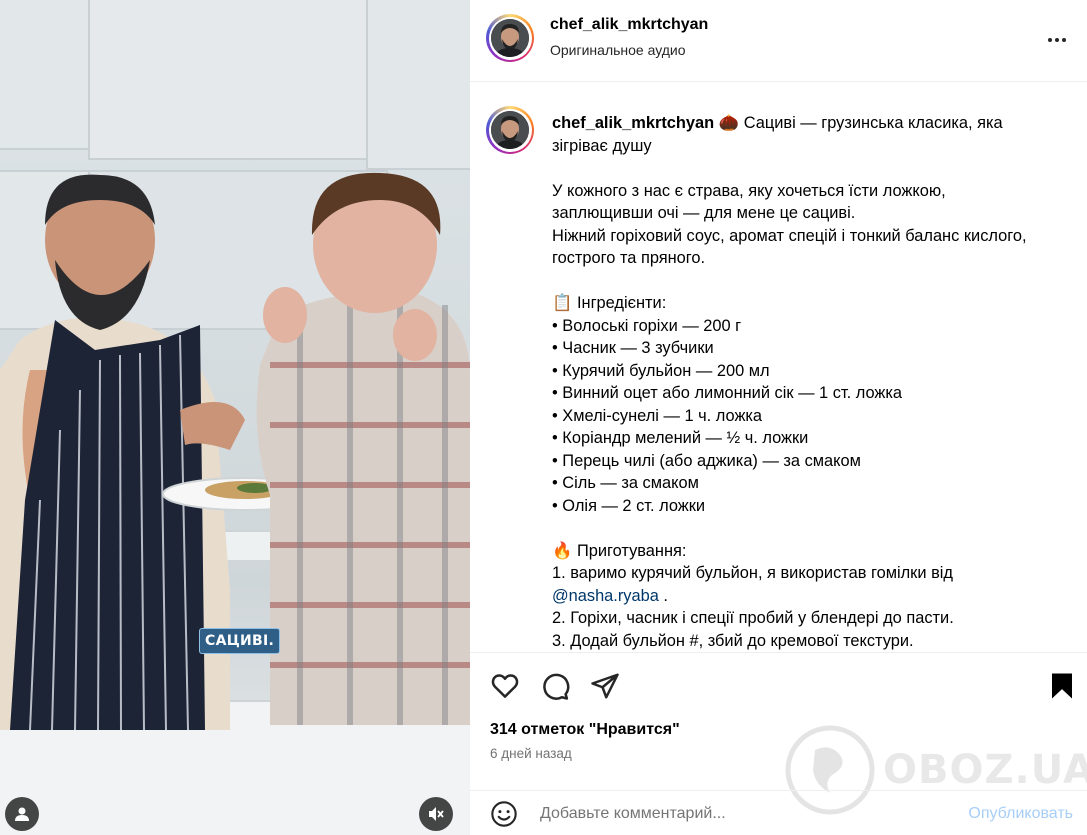  Describe the element at coordinates (778, 686) in the screenshot. I see `post-actions` at that location.